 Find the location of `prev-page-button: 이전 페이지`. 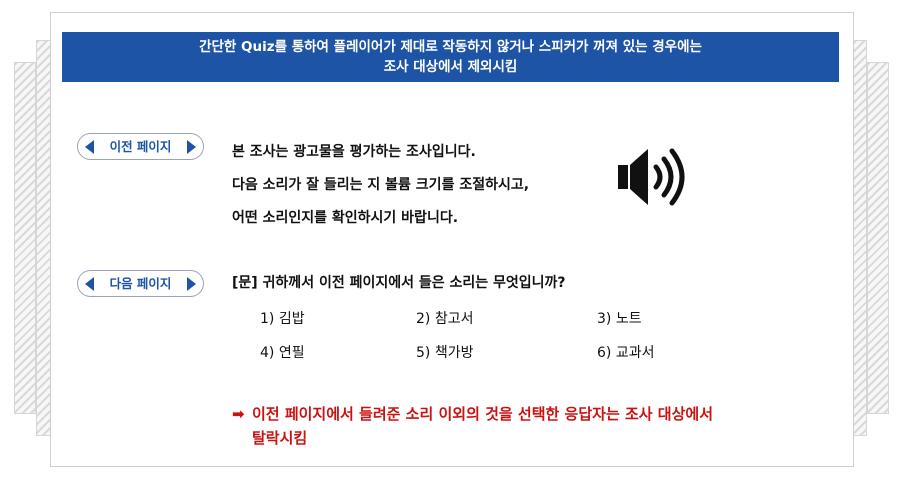

prev-page-button: 이전 페이지 is located at coordinates (140, 146).